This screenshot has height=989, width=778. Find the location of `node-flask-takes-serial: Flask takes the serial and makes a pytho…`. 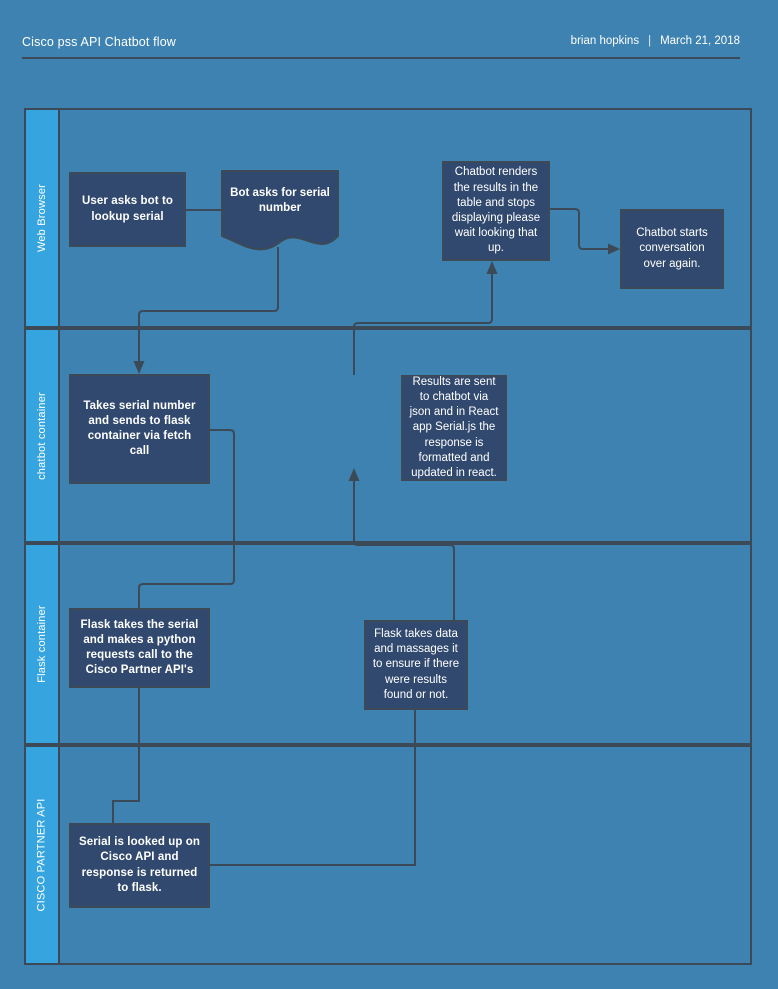

node-flask-takes-serial: Flask takes the serial and makes a pytho… is located at coordinates (139, 648).